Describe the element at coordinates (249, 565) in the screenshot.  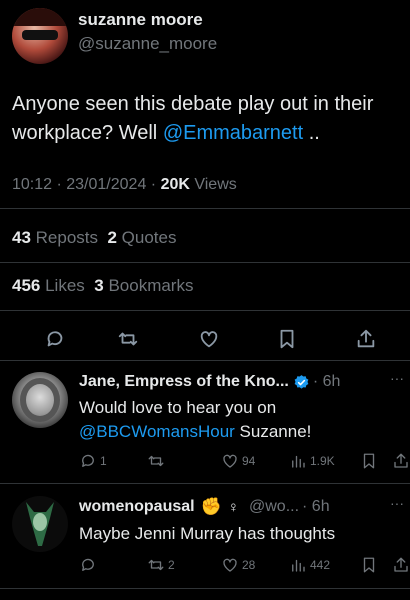
I see `like-count: 28` at that location.